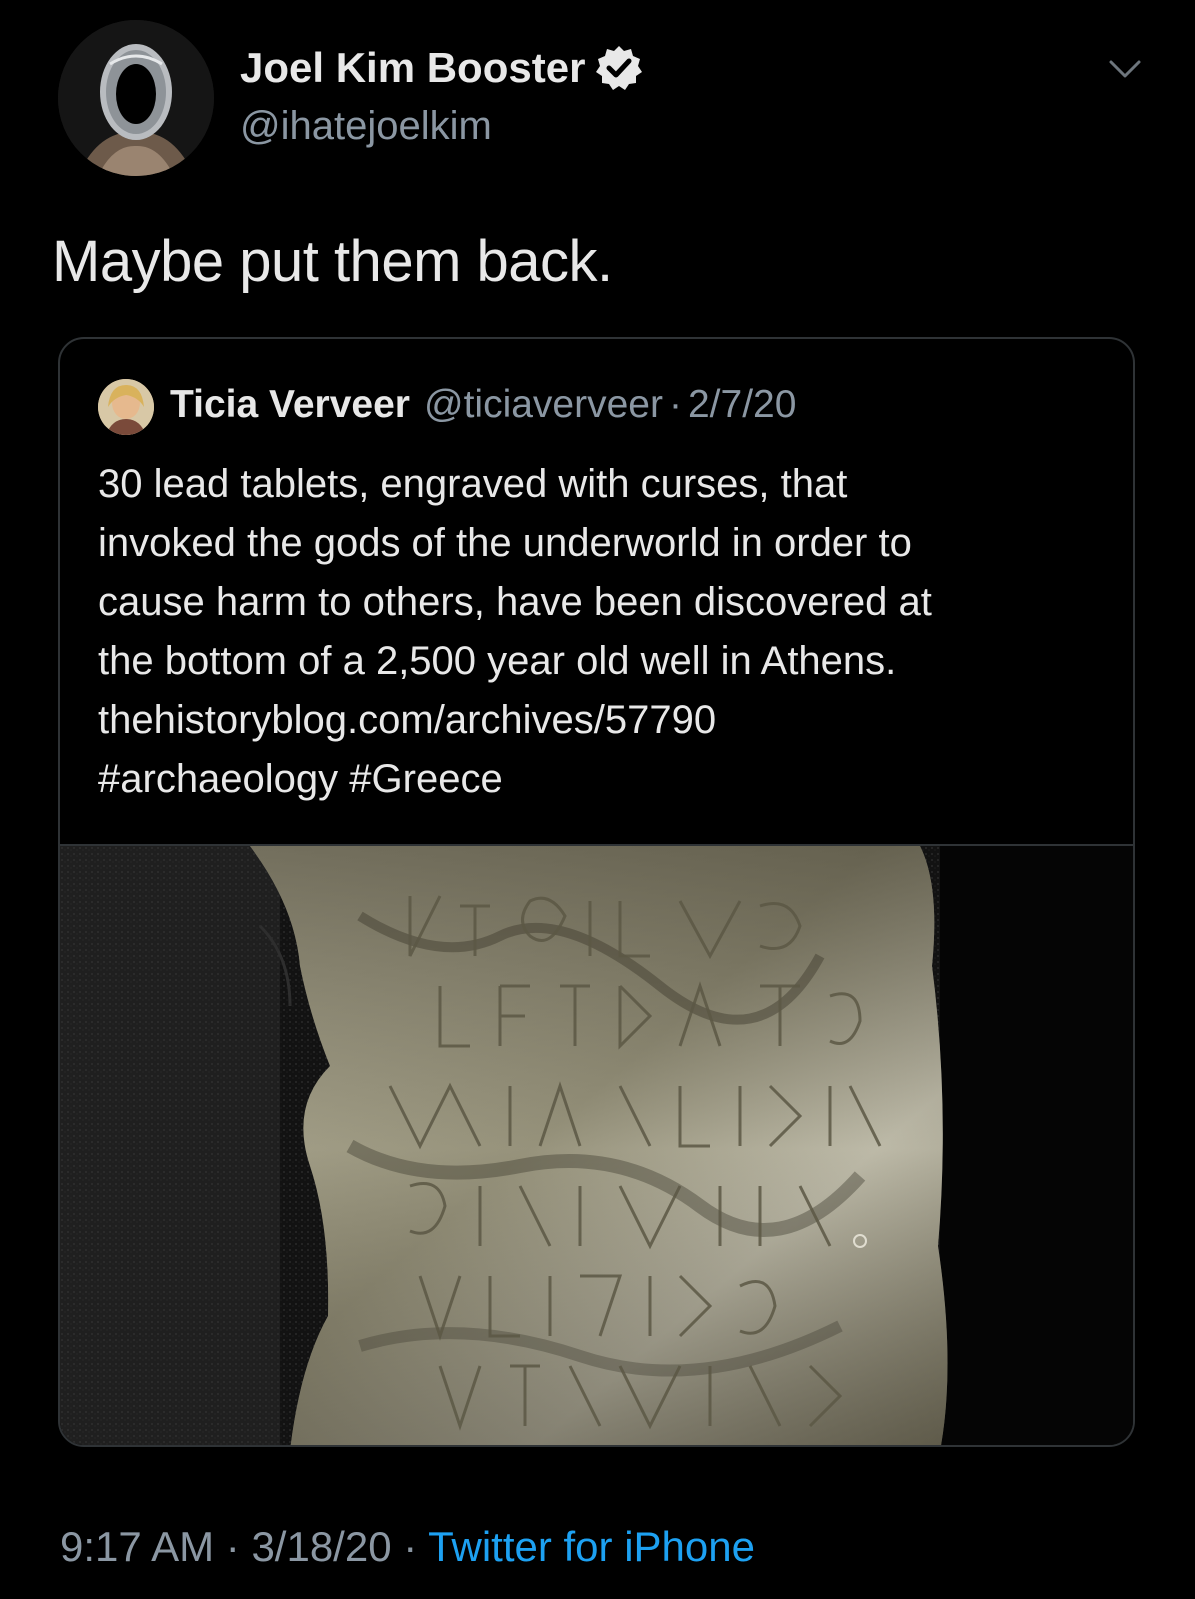 This screenshot has width=1195, height=1599. Describe the element at coordinates (290, 405) in the screenshot. I see `quoted-display-name: Ticia Verveer` at that location.